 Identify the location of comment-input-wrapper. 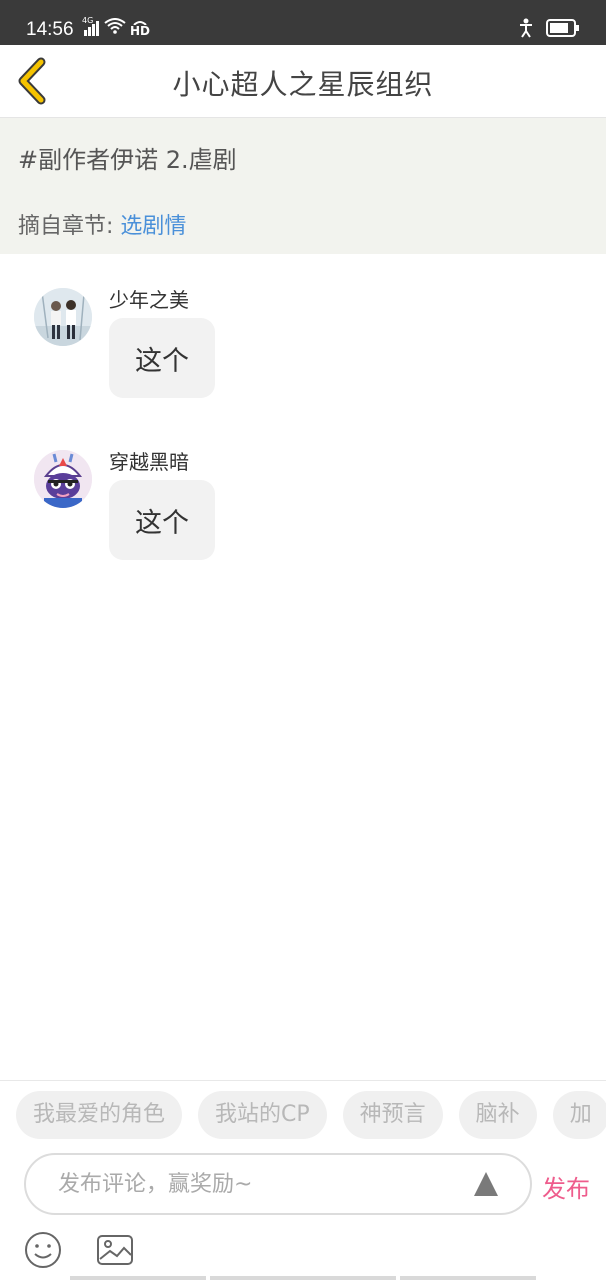
(278, 1184).